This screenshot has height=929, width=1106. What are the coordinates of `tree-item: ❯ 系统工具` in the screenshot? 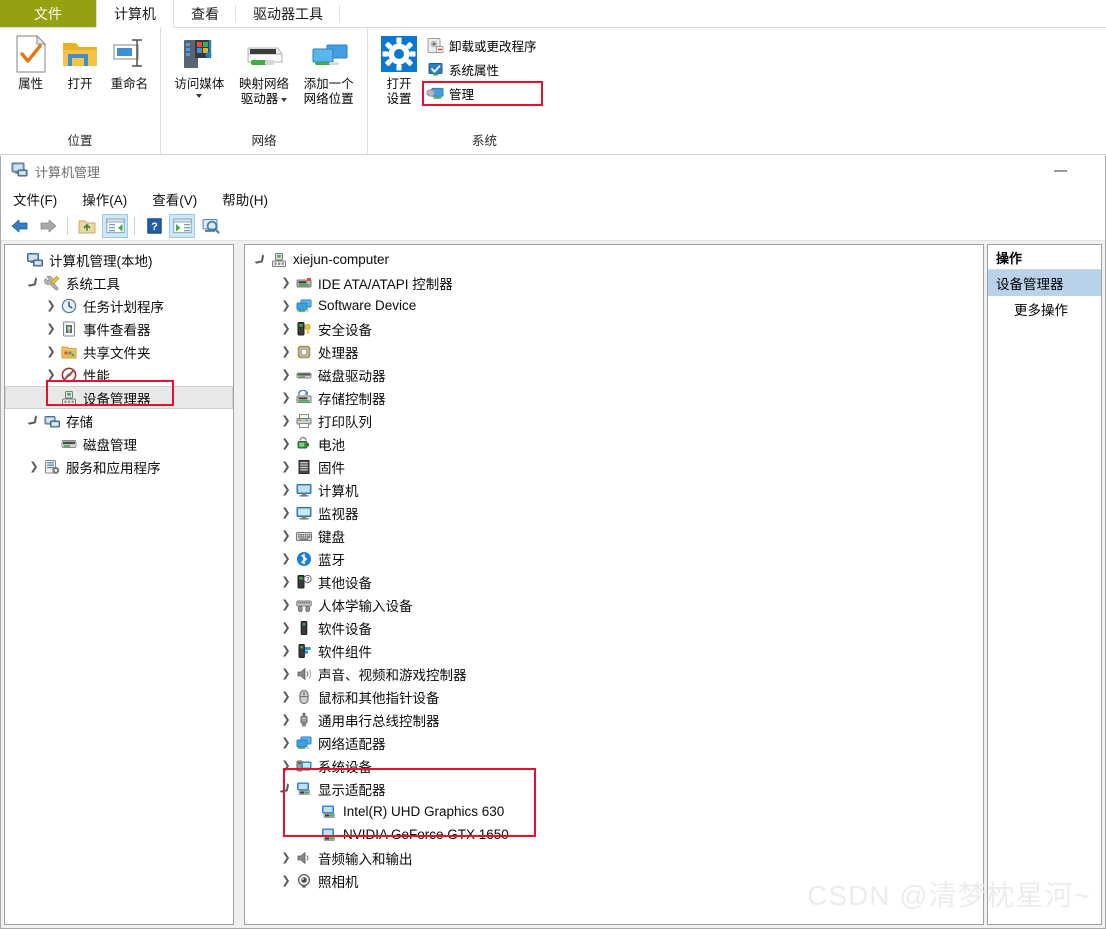 It's located at (119, 282).